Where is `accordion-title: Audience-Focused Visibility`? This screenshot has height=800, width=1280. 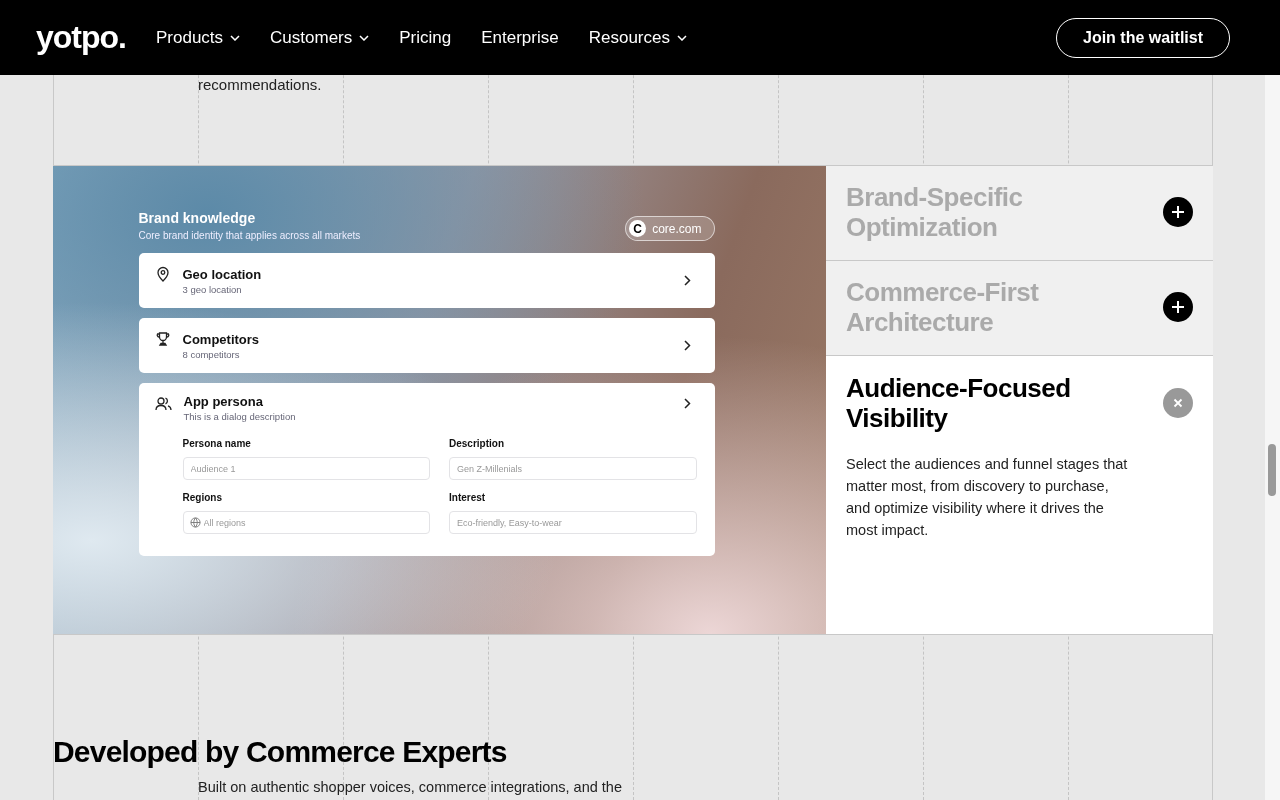
accordion-title: Audience-Focused Visibility is located at coordinates (959, 403).